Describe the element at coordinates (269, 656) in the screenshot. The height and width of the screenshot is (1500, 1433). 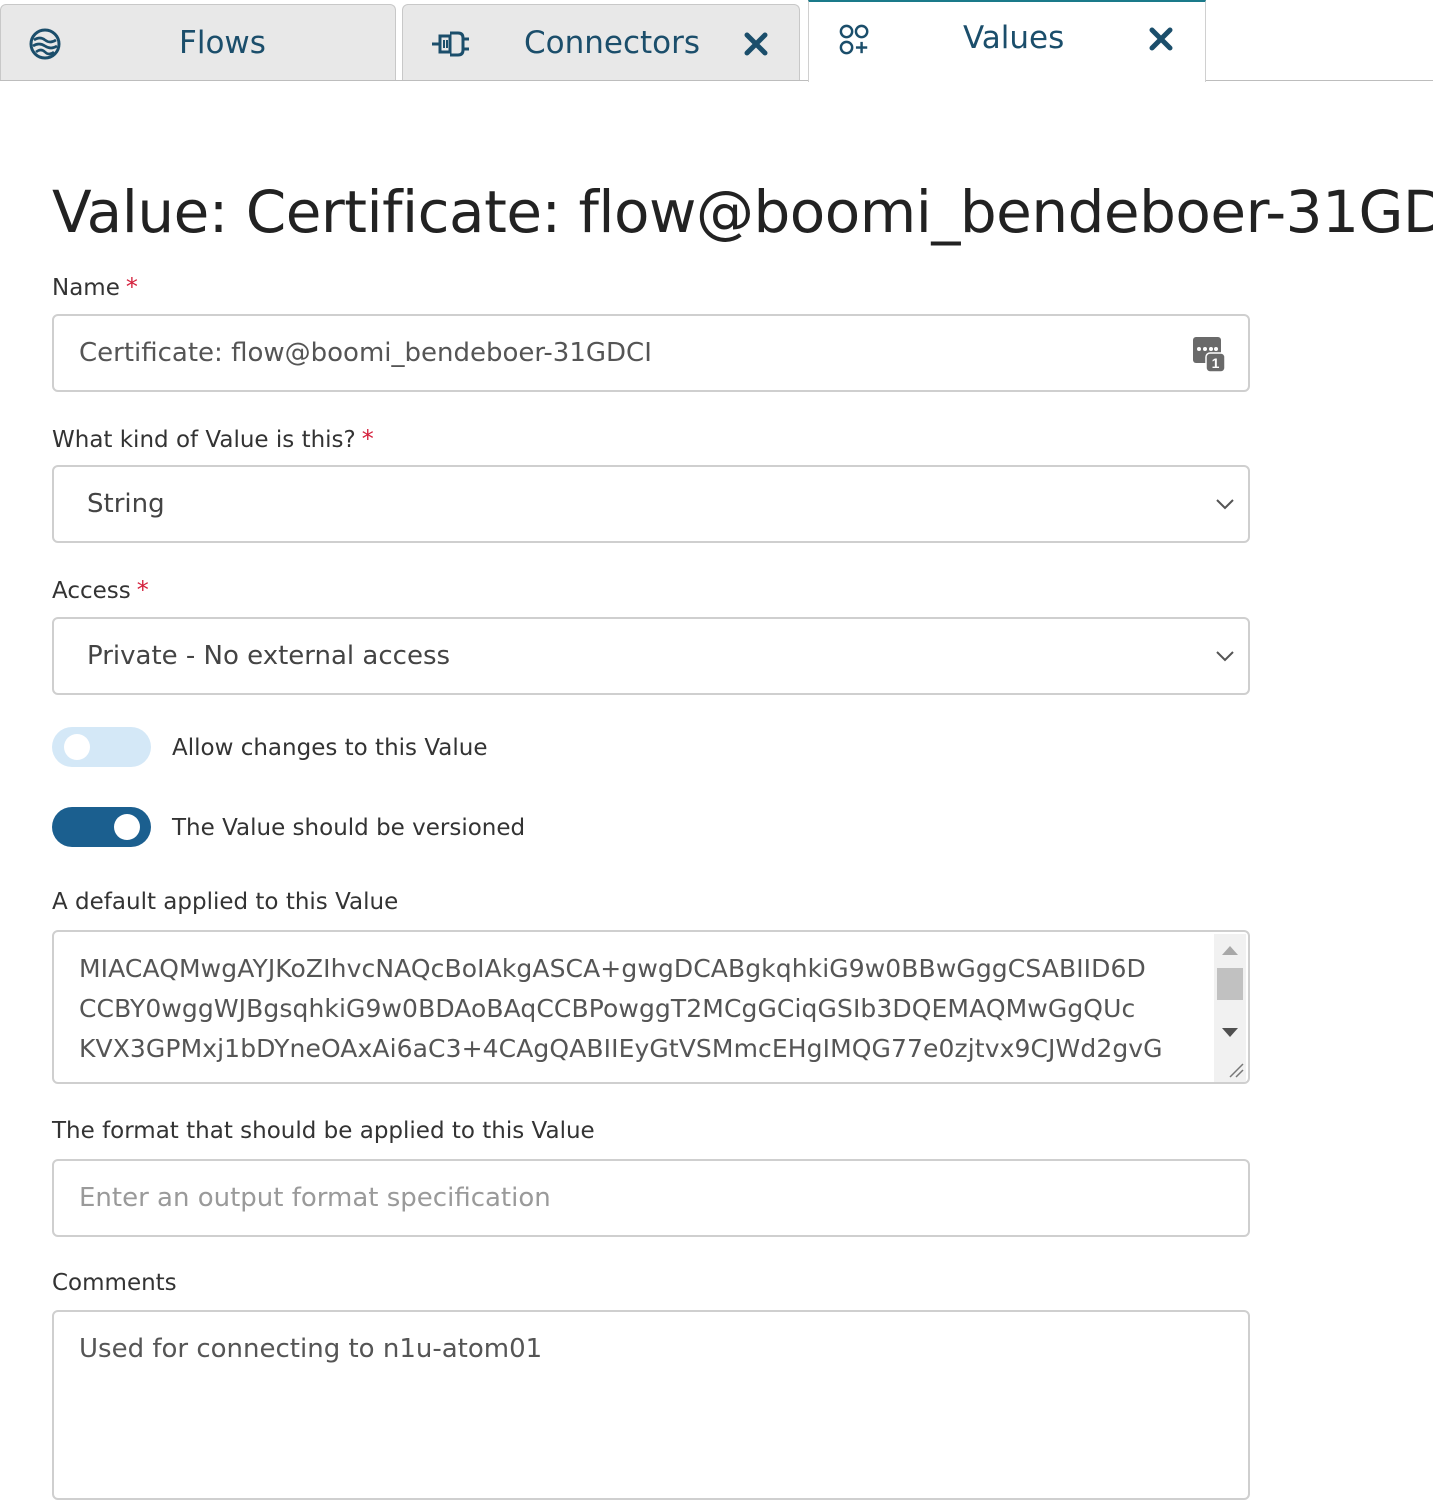
I see `access-select-value: Private - No external access` at that location.